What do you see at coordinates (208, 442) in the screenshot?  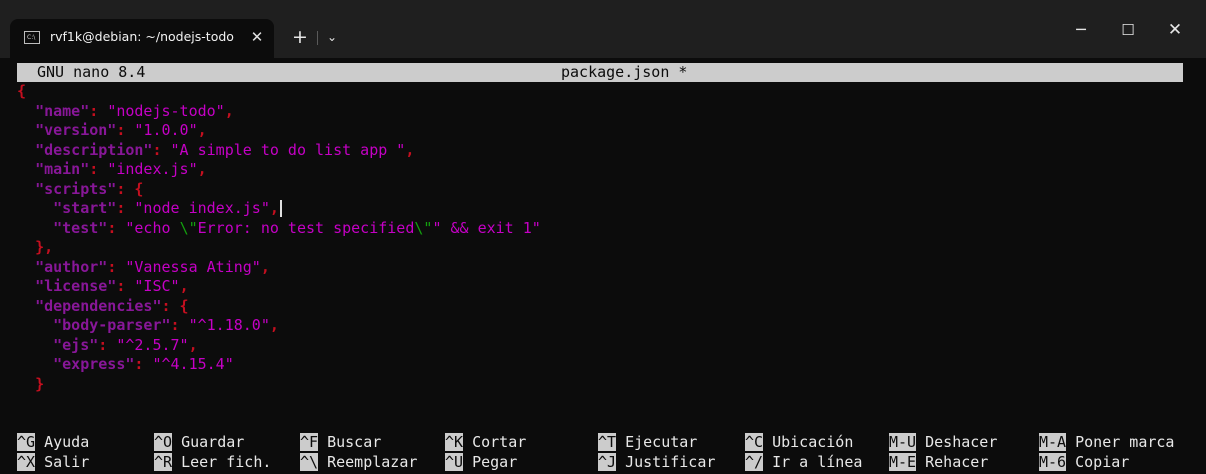 I see `shortcut-label: Guardar` at bounding box center [208, 442].